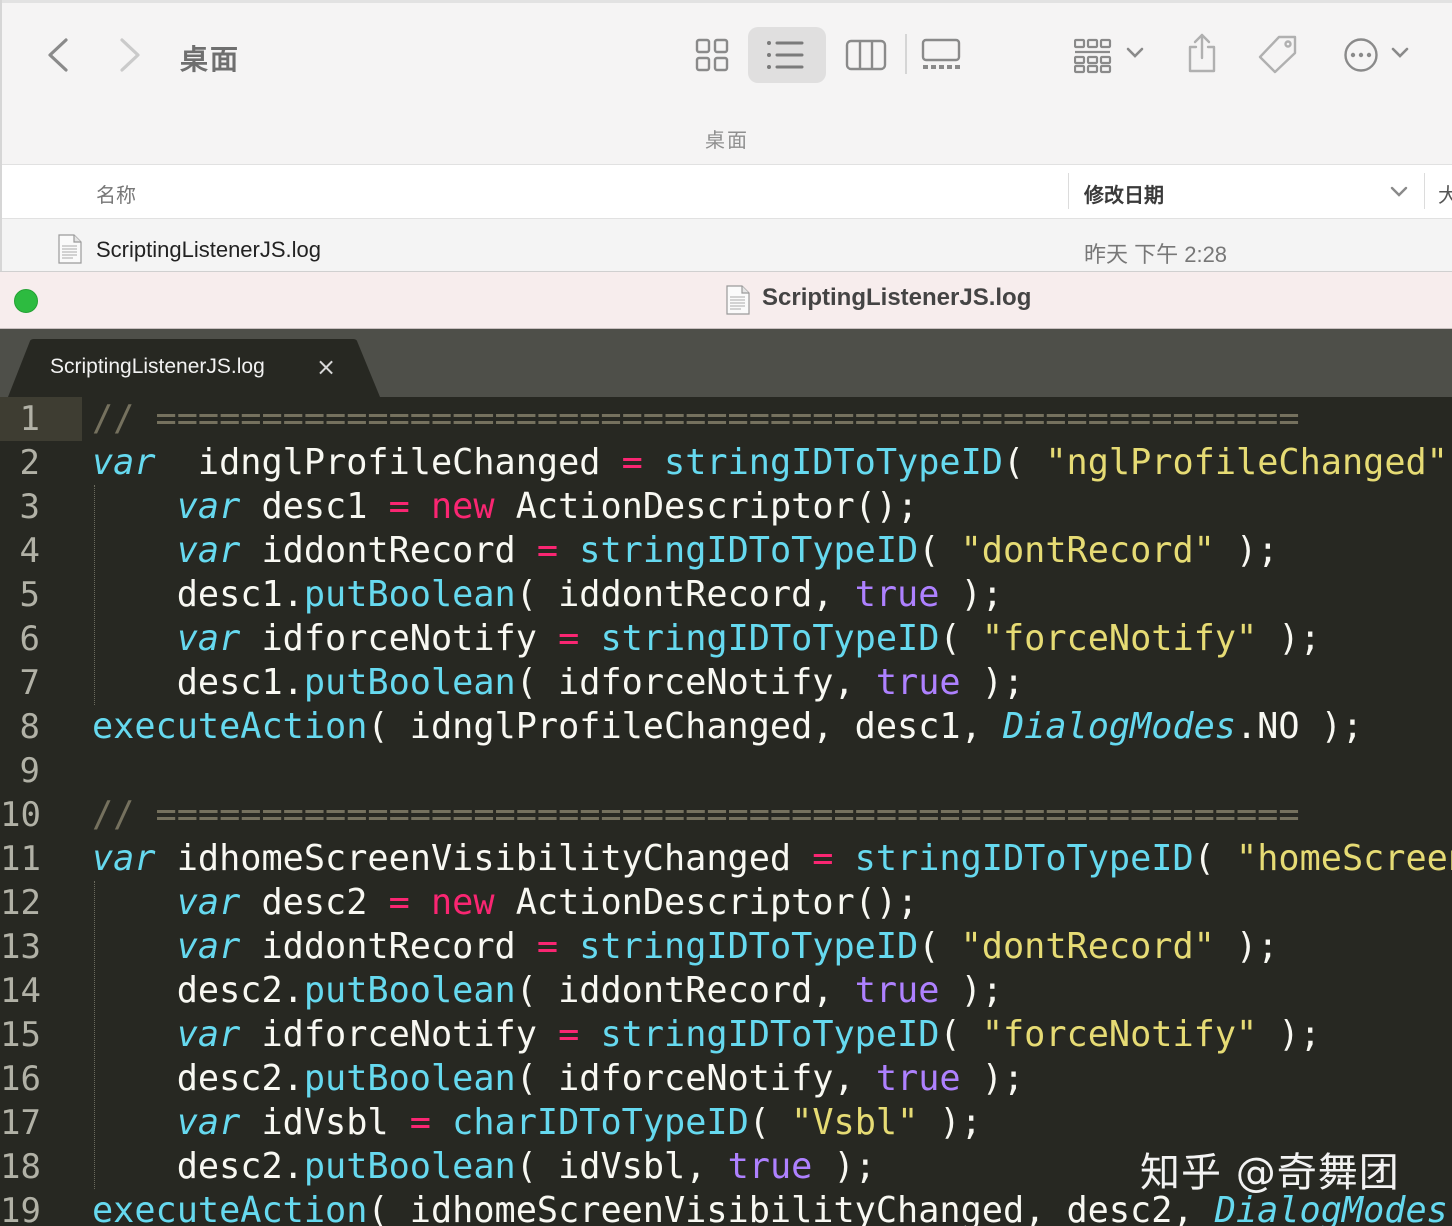  What do you see at coordinates (20, 1207) in the screenshot?
I see `line-number: 19` at bounding box center [20, 1207].